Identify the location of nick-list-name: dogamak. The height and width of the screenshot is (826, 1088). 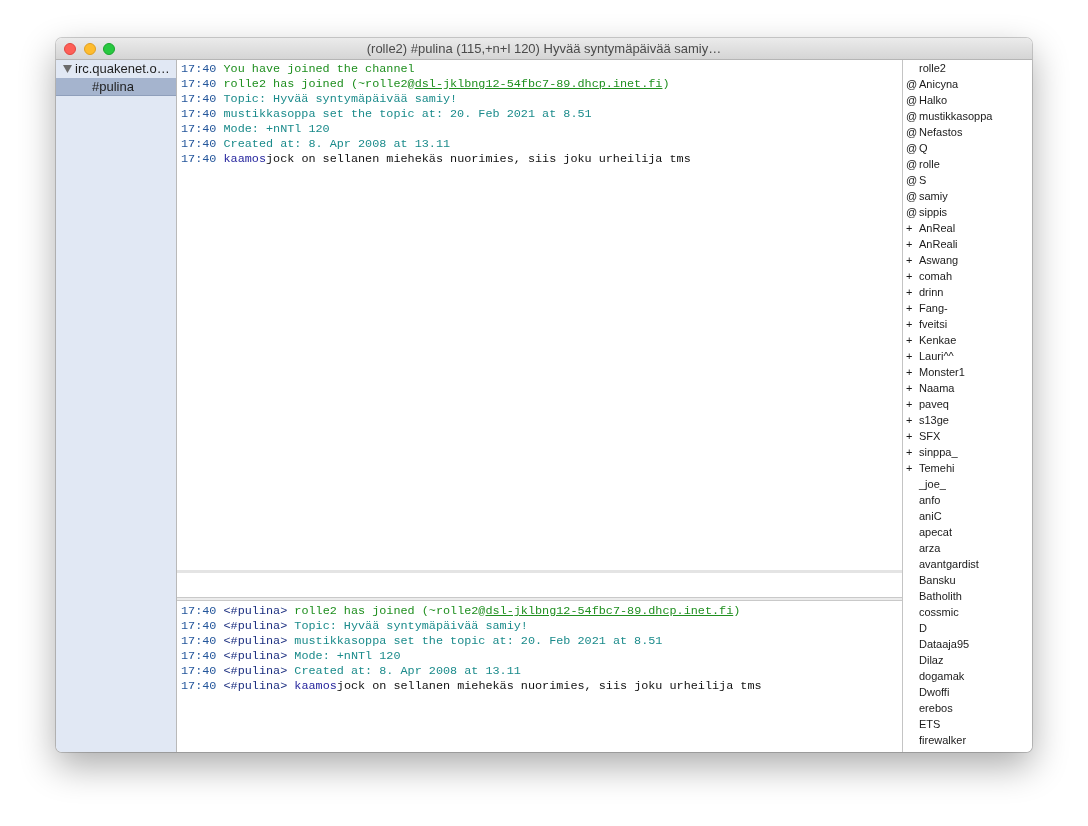
(942, 676).